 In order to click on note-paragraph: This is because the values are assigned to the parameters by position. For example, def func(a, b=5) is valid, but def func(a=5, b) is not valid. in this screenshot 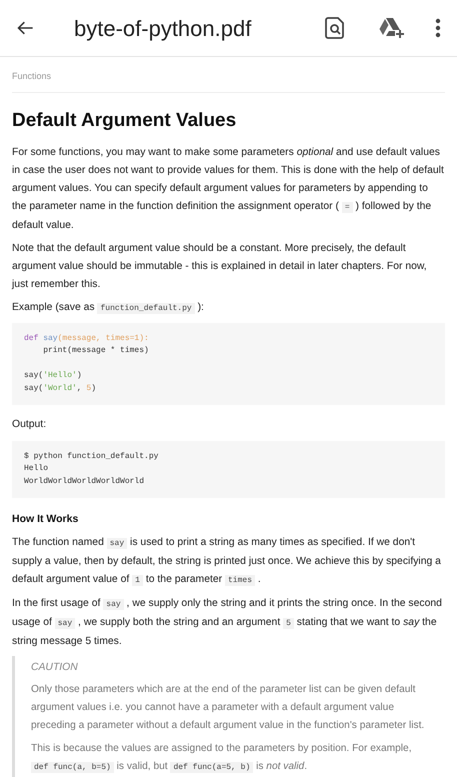, I will do `click(222, 759)`.